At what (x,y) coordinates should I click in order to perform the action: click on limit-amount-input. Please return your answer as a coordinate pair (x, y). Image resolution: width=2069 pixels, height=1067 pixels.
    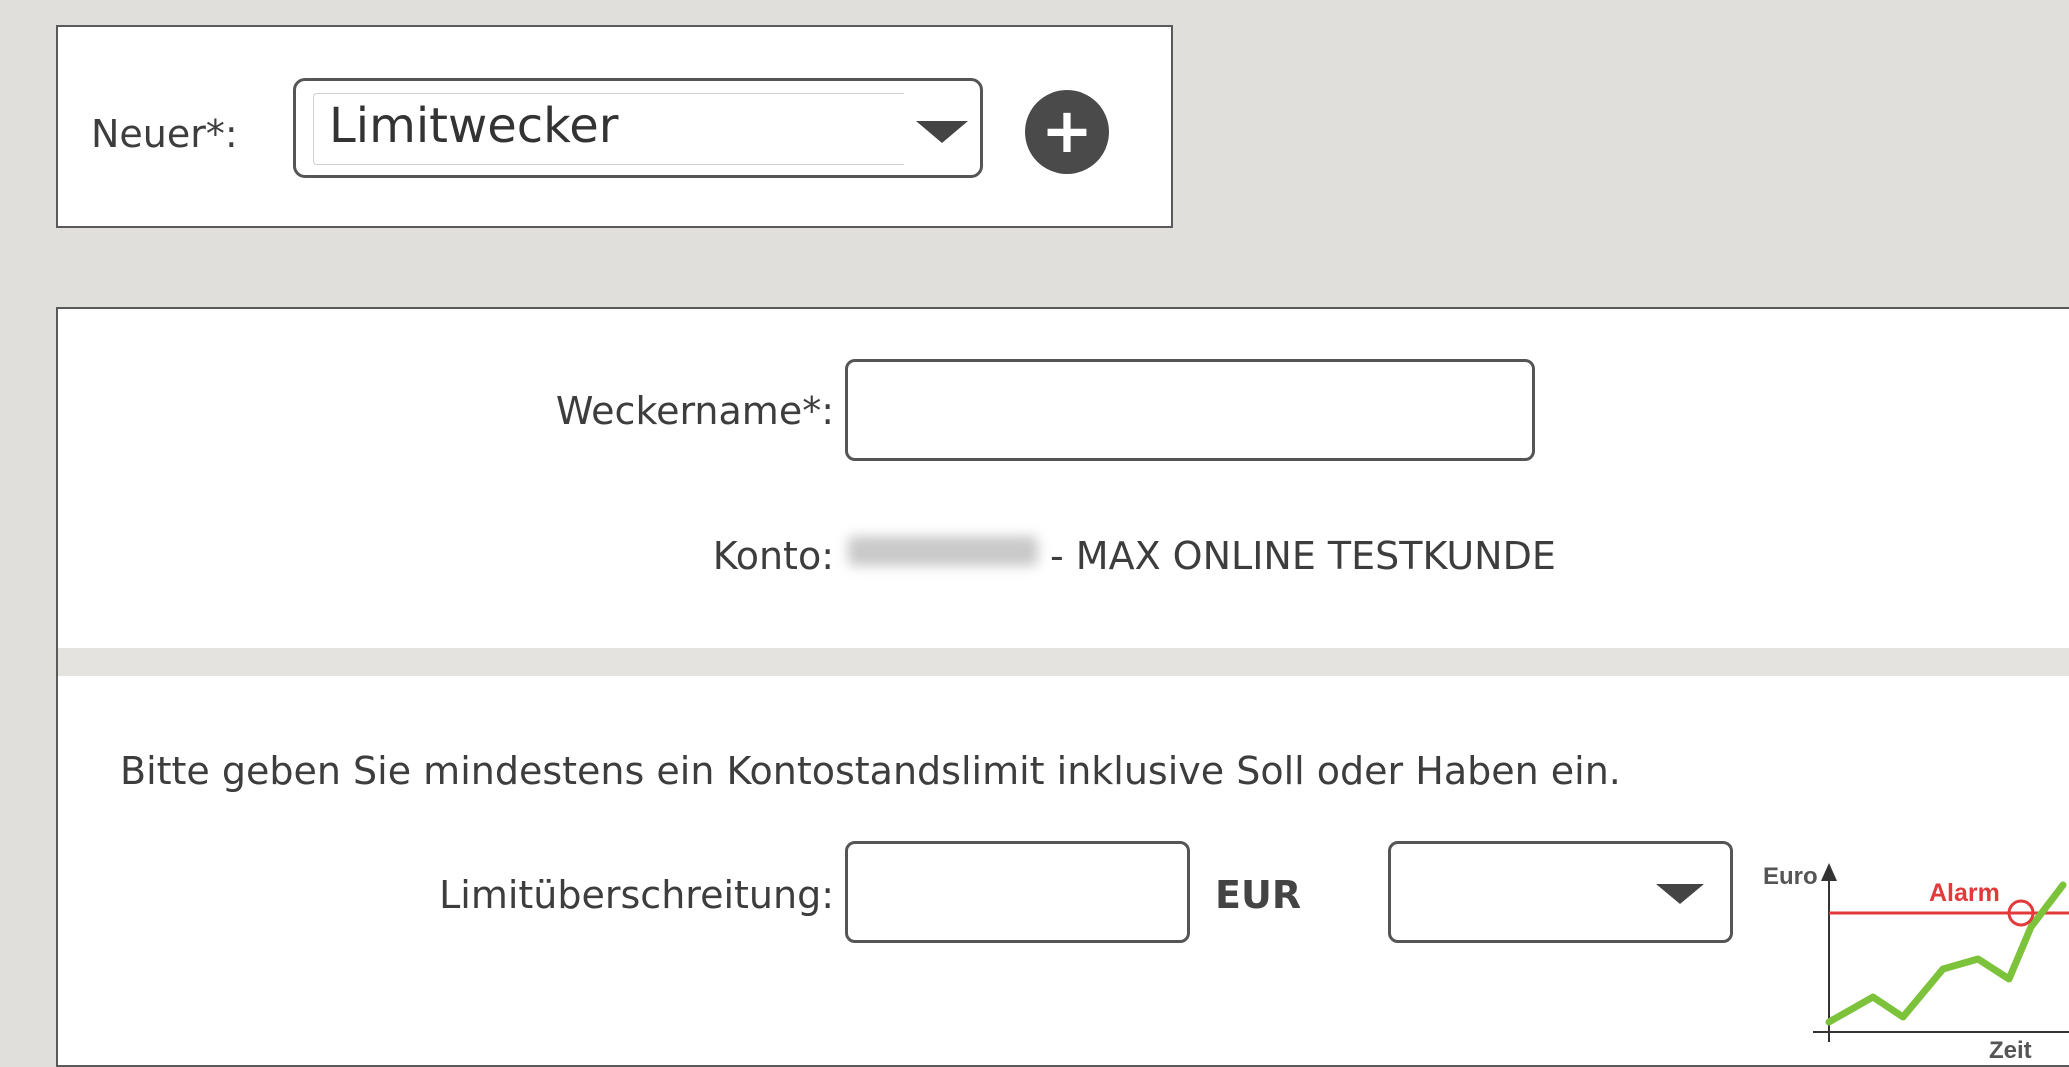
    Looking at the image, I should click on (1017, 892).